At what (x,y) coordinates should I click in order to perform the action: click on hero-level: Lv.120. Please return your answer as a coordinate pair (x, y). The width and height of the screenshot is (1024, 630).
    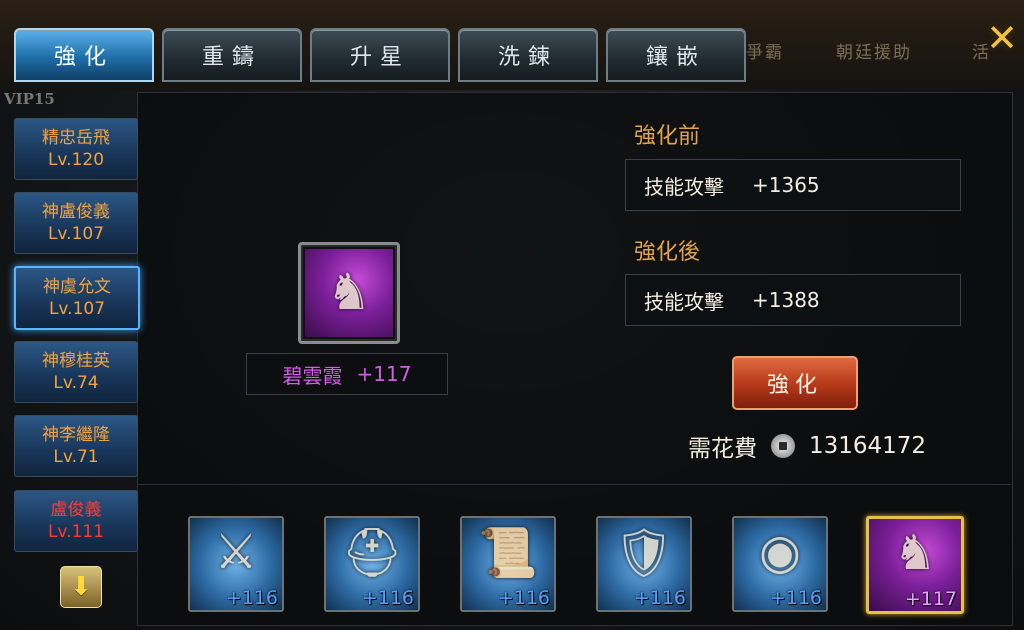
    Looking at the image, I should click on (76, 160).